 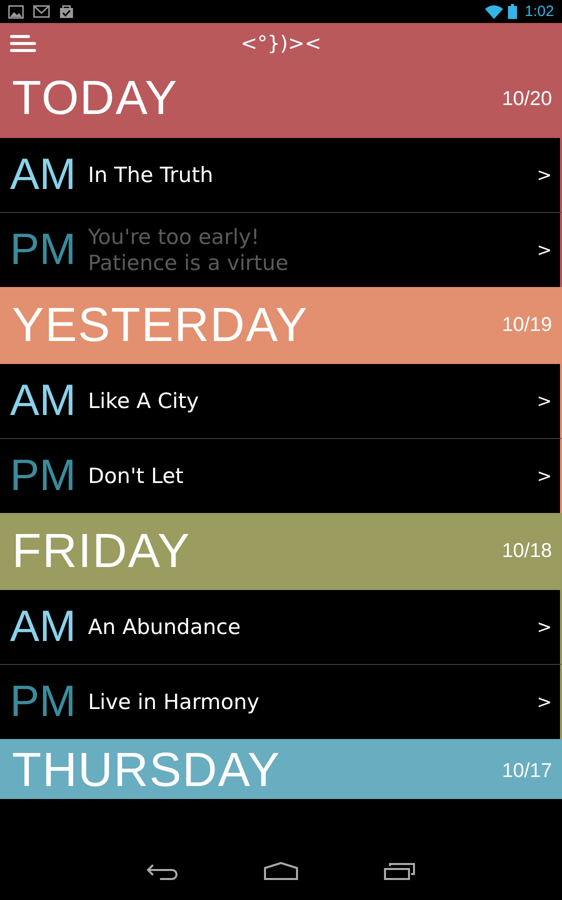 I want to click on day-date: 10/19, so click(x=527, y=325).